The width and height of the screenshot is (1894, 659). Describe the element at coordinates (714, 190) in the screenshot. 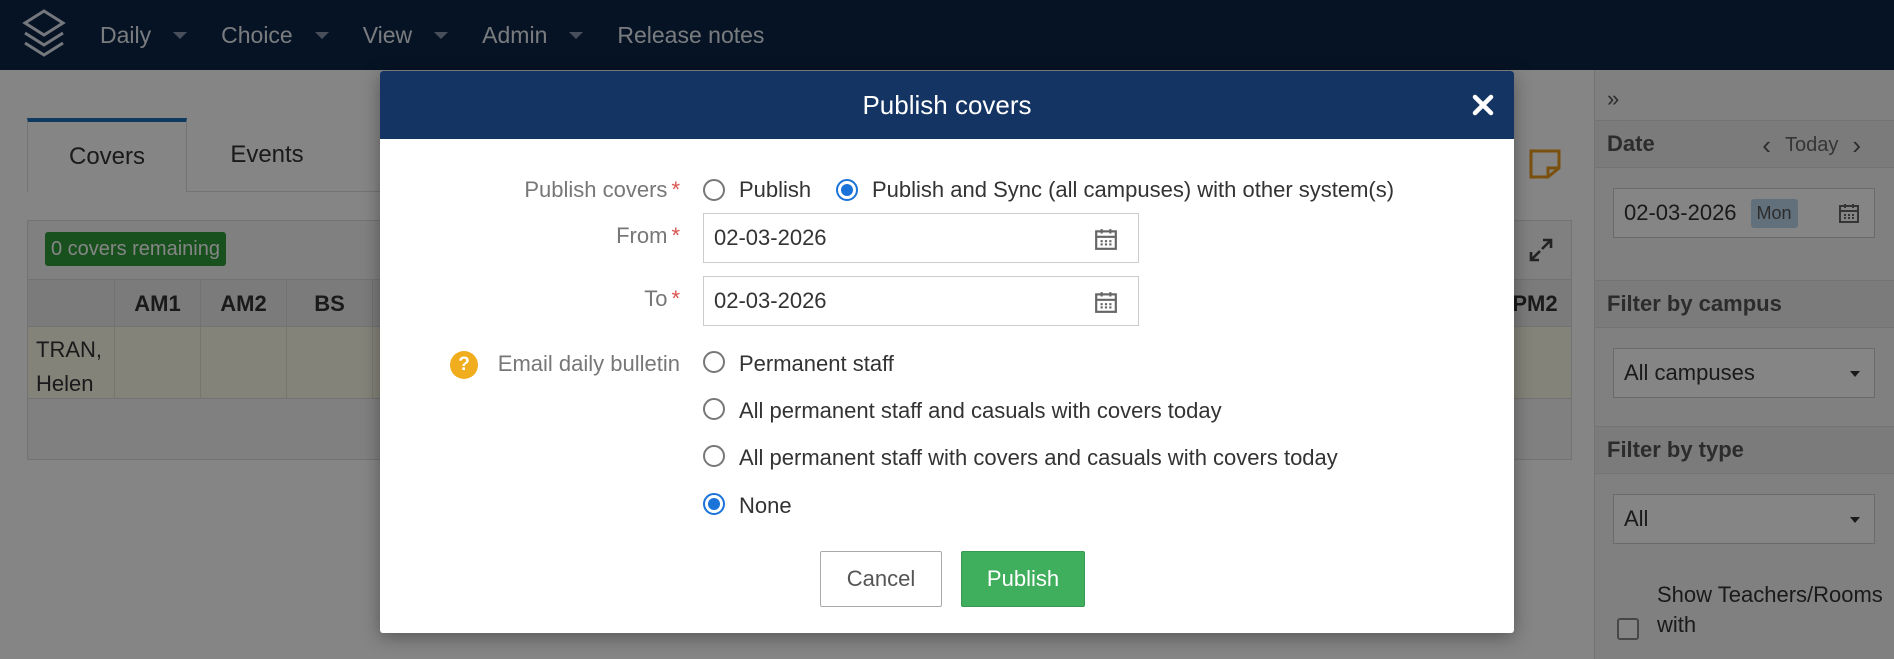

I see `publish-radio` at that location.